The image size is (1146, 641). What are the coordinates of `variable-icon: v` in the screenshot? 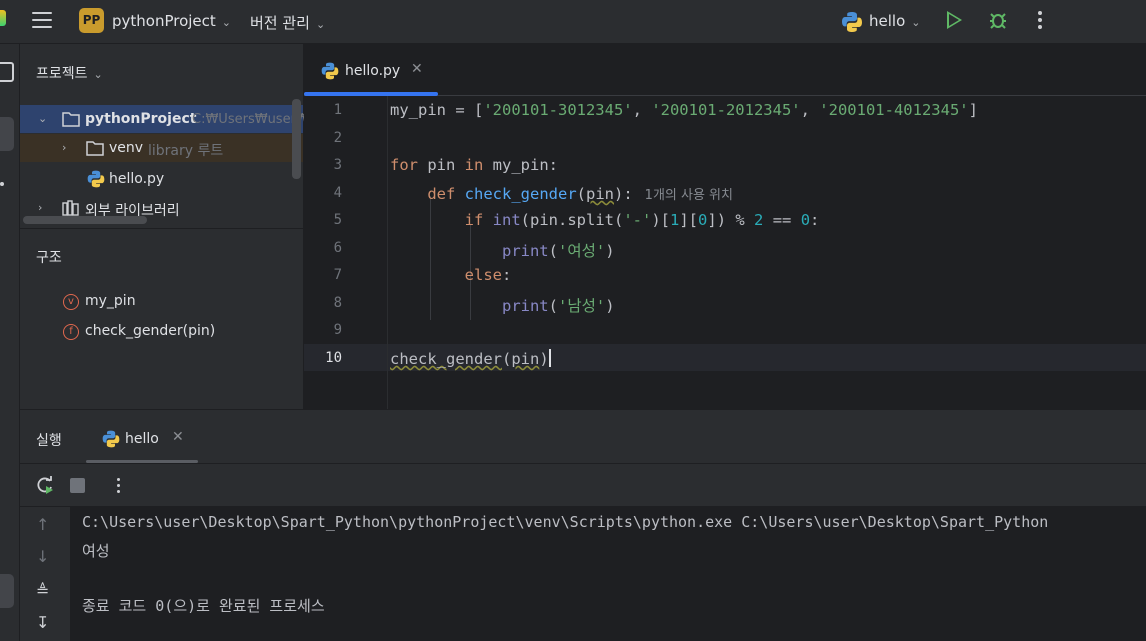 It's located at (71, 302).